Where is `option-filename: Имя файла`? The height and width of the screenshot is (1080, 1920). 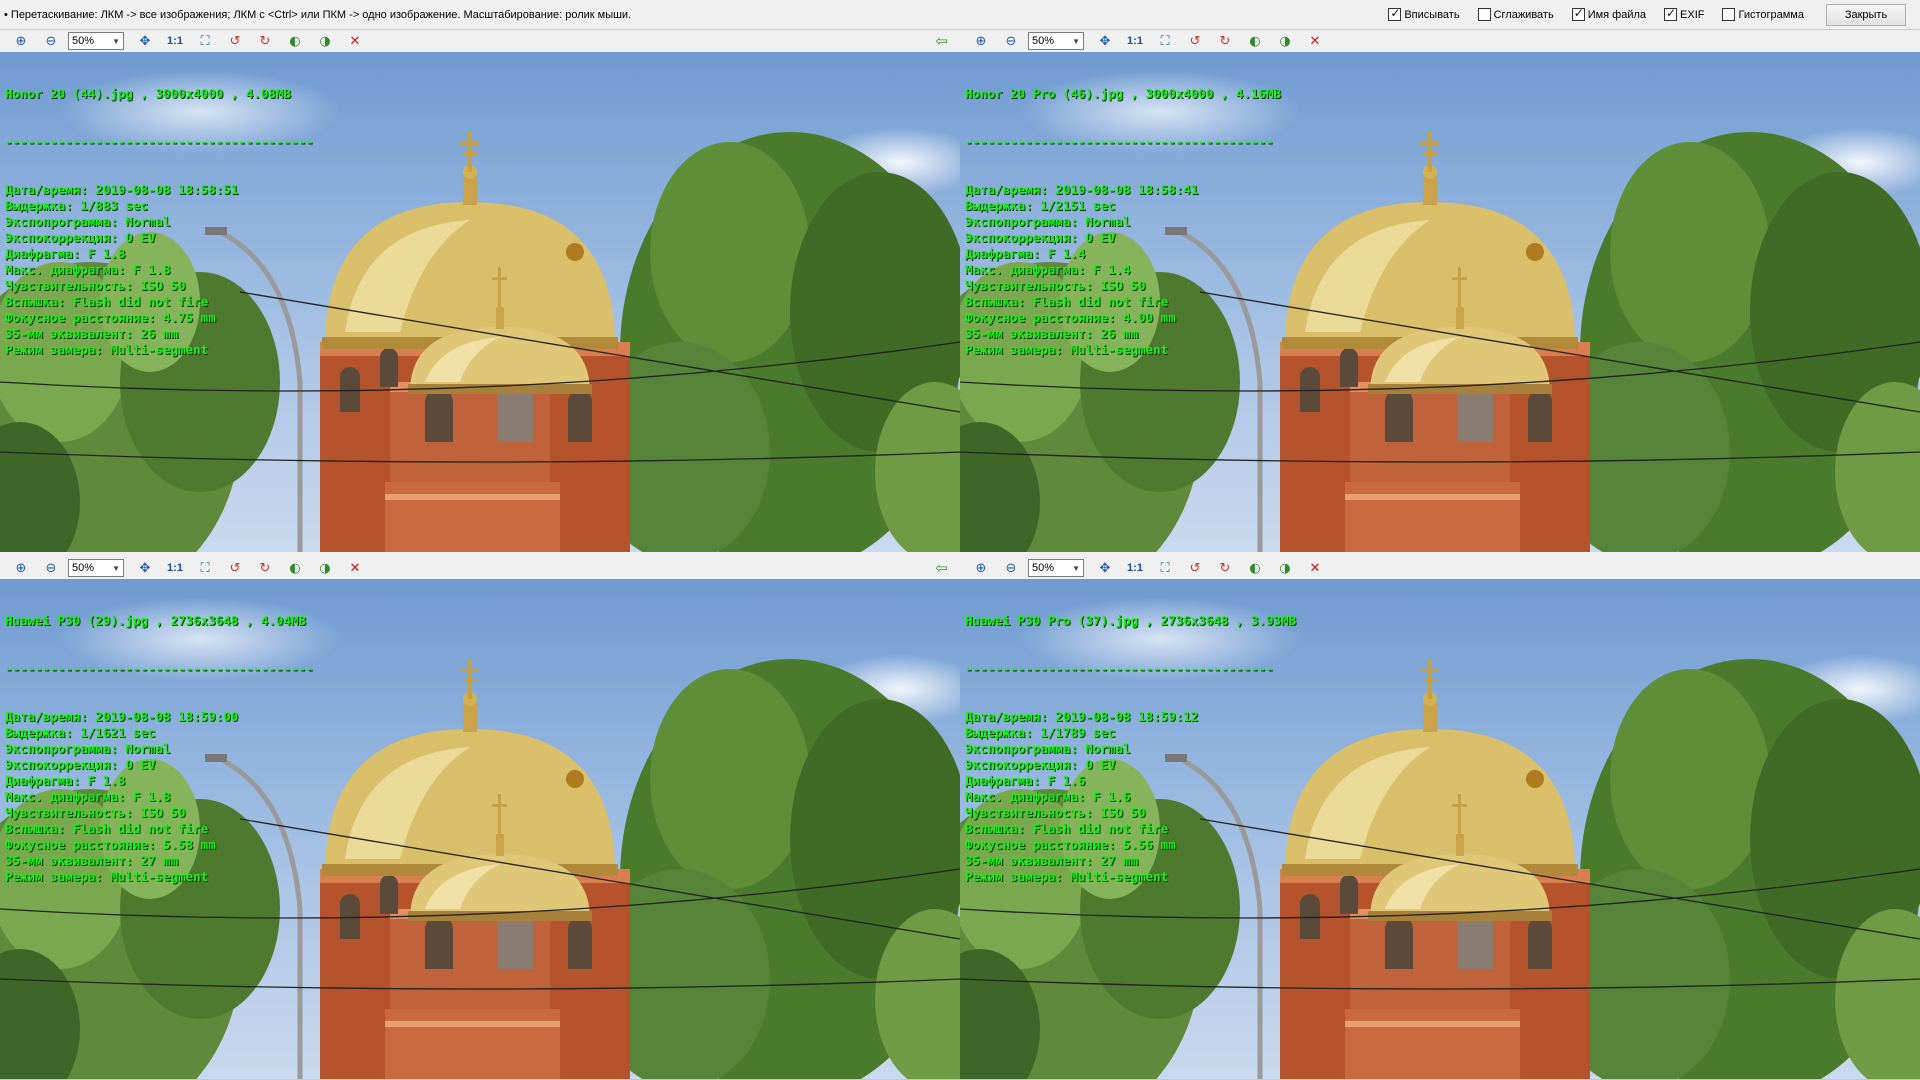 option-filename: Имя файла is located at coordinates (1609, 13).